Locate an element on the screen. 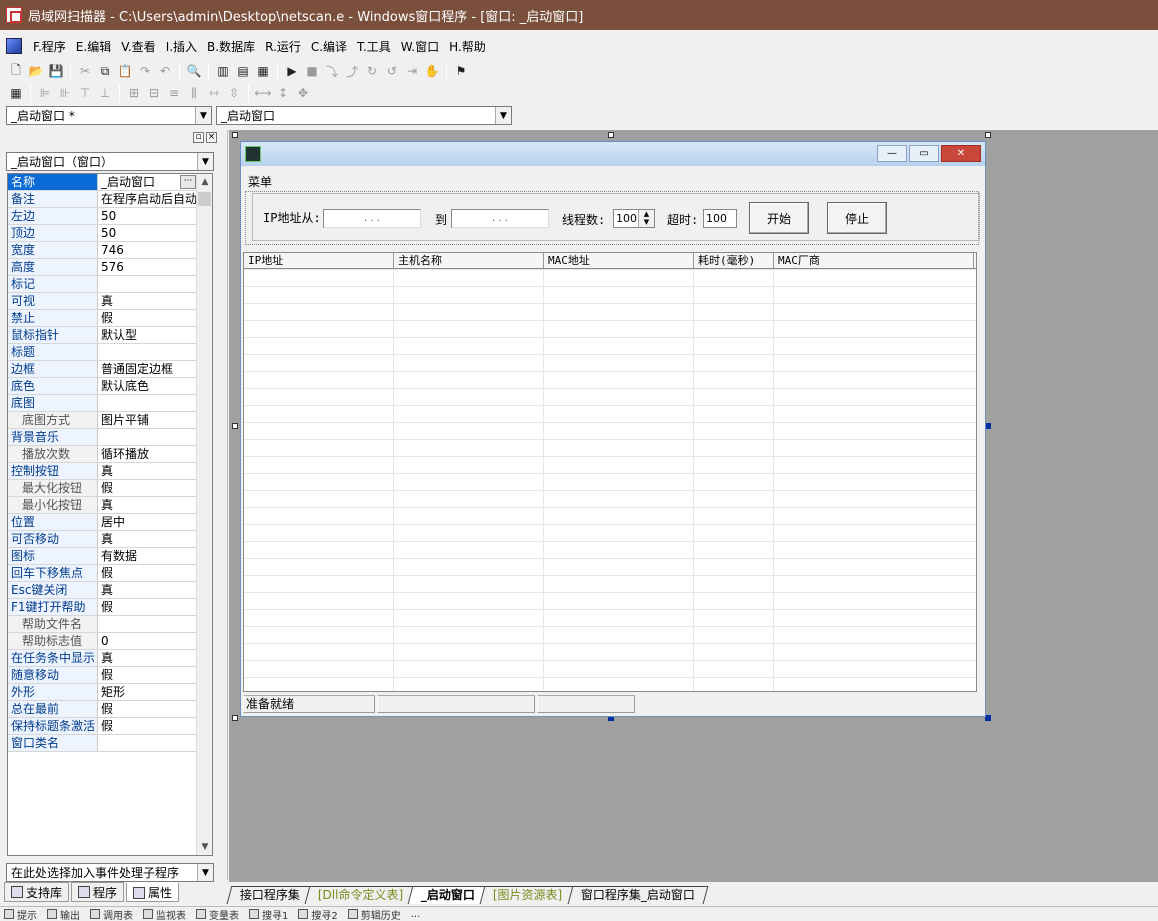 This screenshot has height=921, width=1158. layout3-icon: ▦ is located at coordinates (263, 71).